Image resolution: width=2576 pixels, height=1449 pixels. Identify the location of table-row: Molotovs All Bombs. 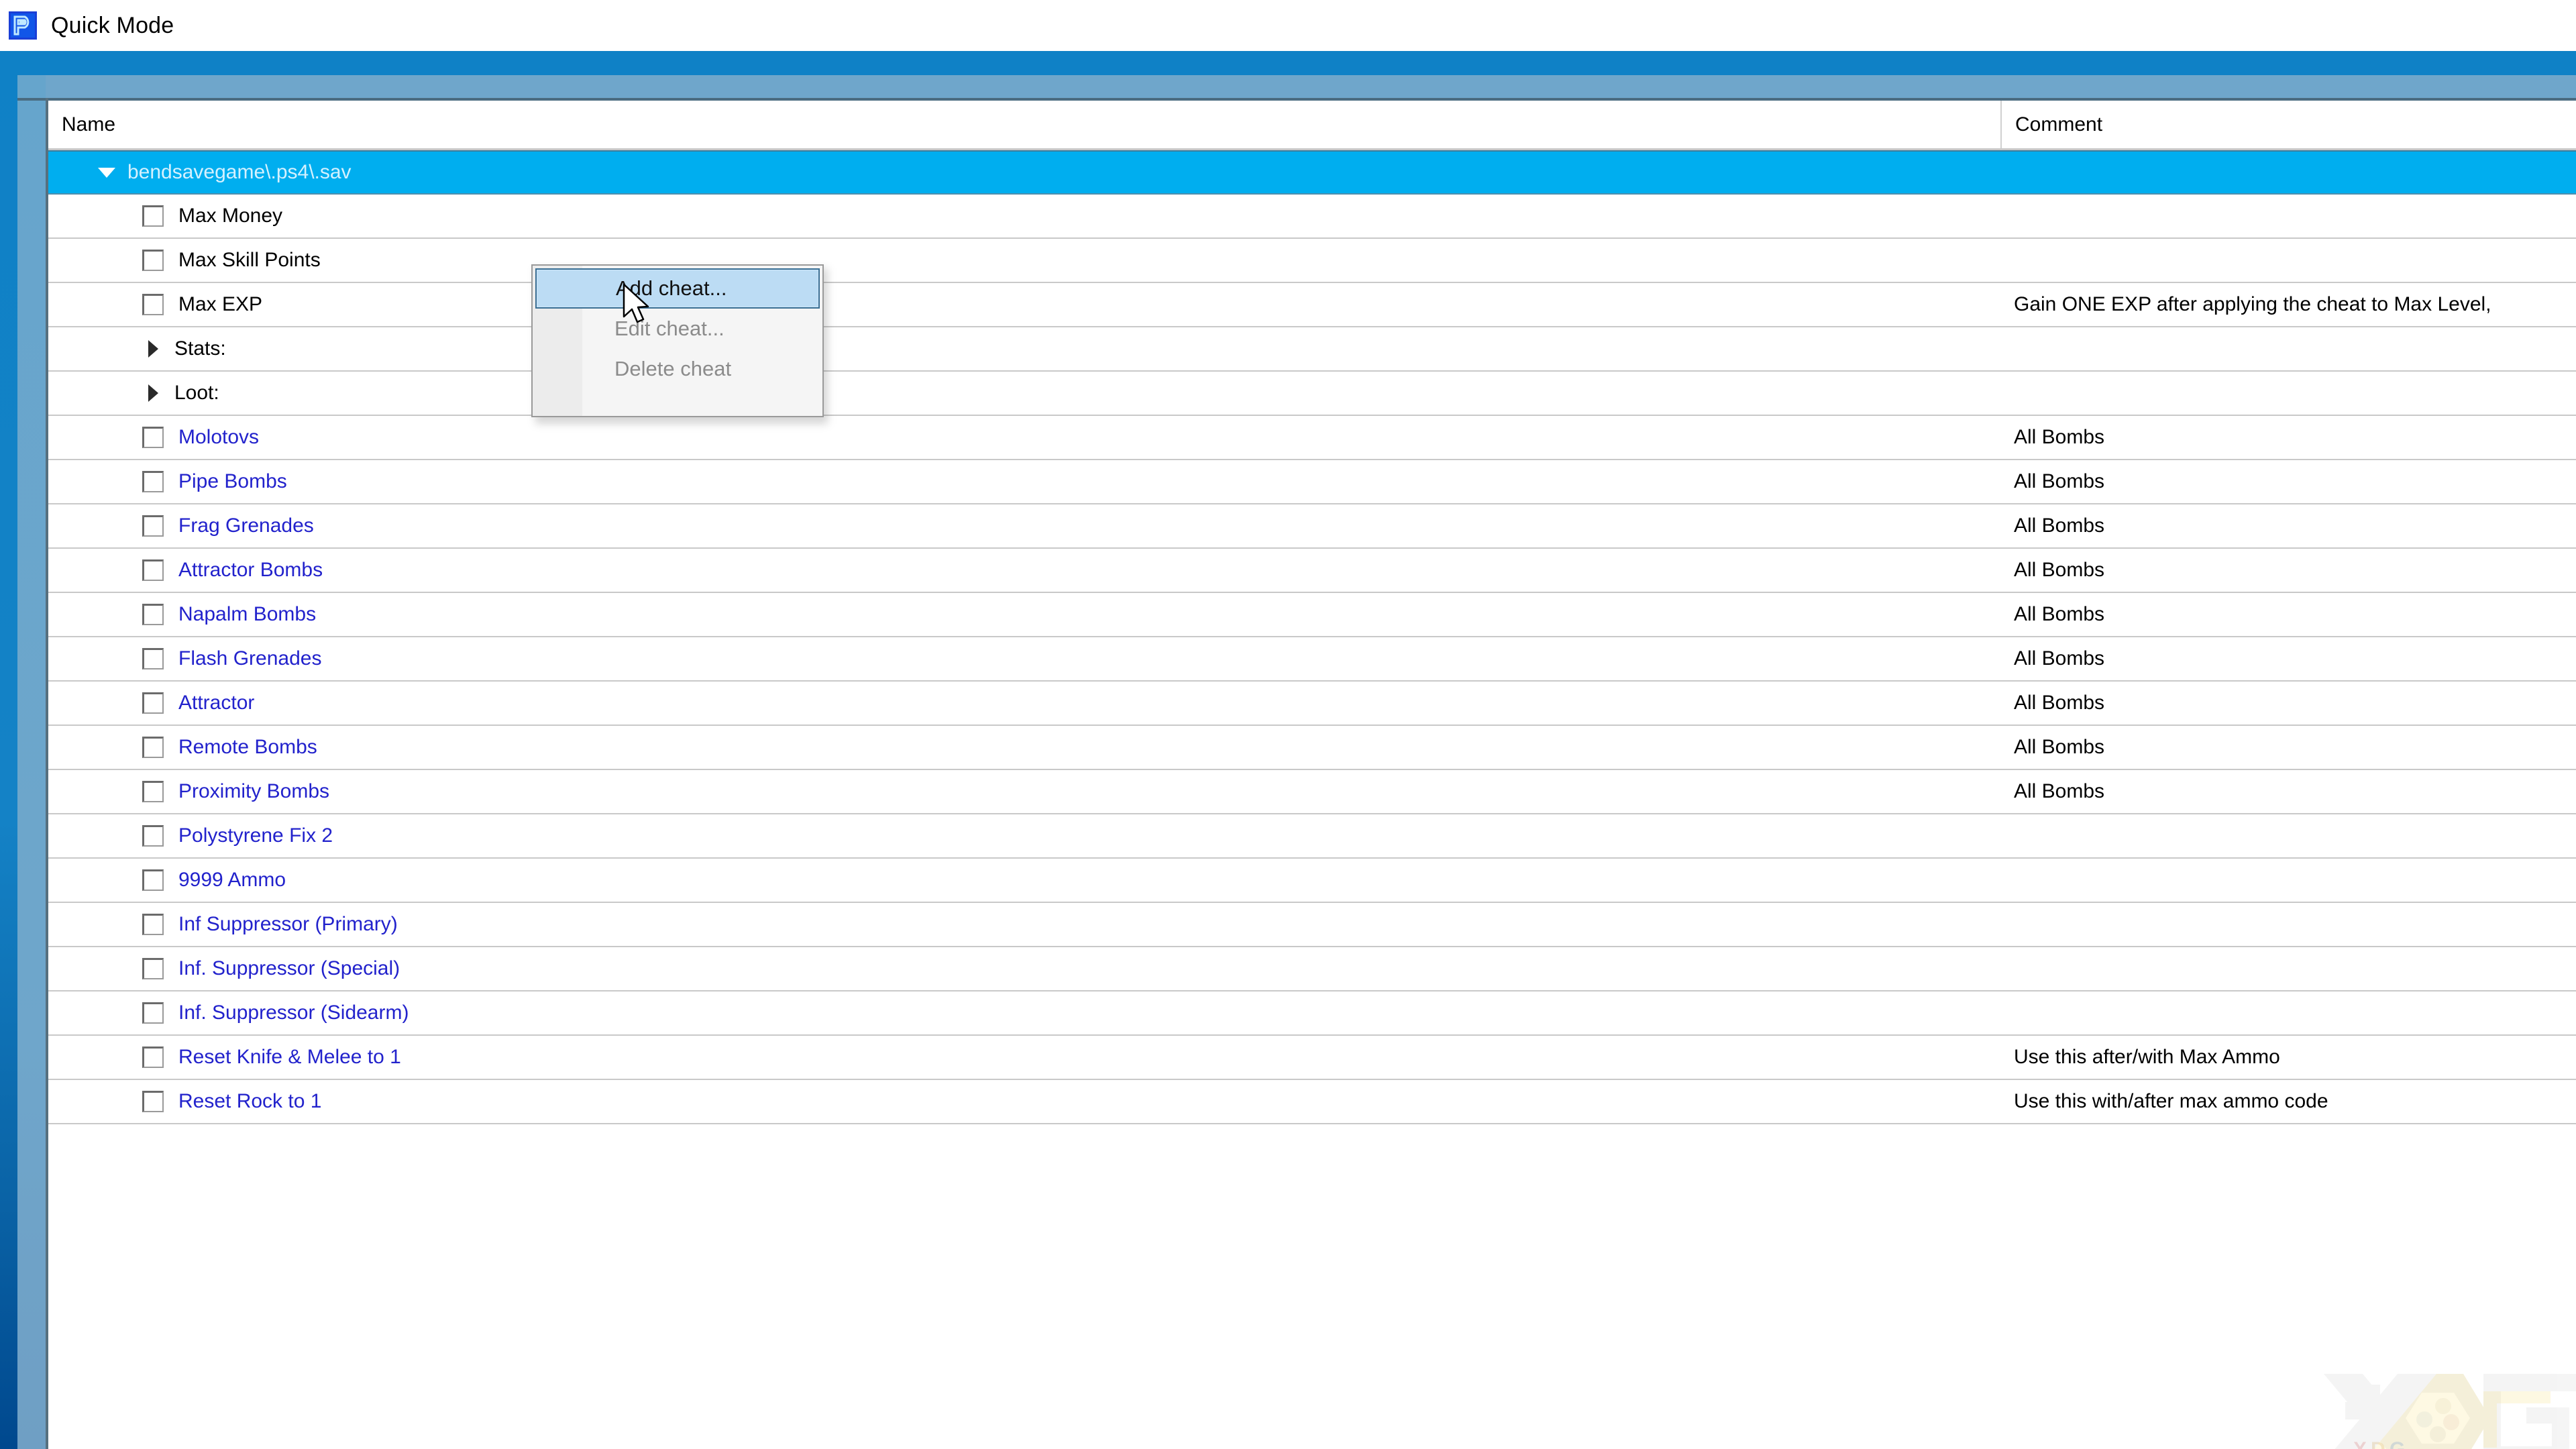
(1312, 438).